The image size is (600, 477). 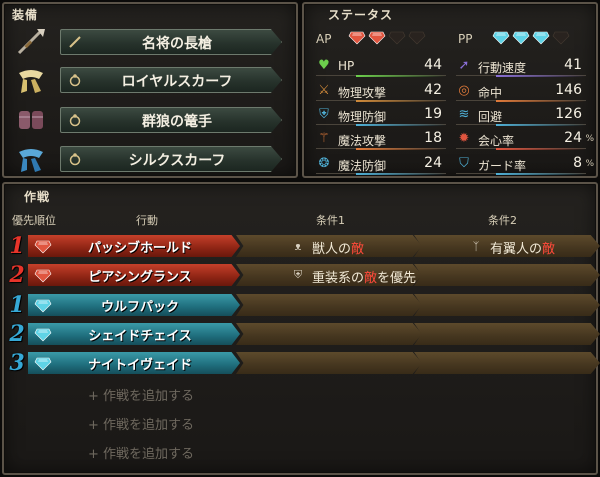 I want to click on armor-icon: ⛨, so click(x=324, y=114).